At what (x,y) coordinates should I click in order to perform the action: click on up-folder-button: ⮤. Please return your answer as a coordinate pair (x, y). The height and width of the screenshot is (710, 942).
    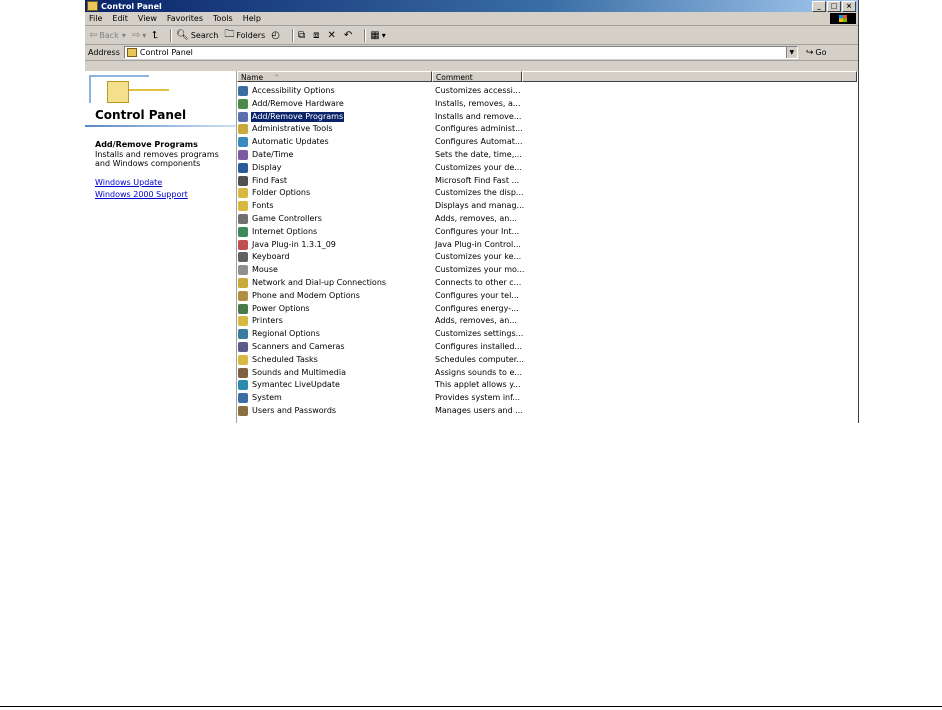
    Looking at the image, I should click on (156, 35).